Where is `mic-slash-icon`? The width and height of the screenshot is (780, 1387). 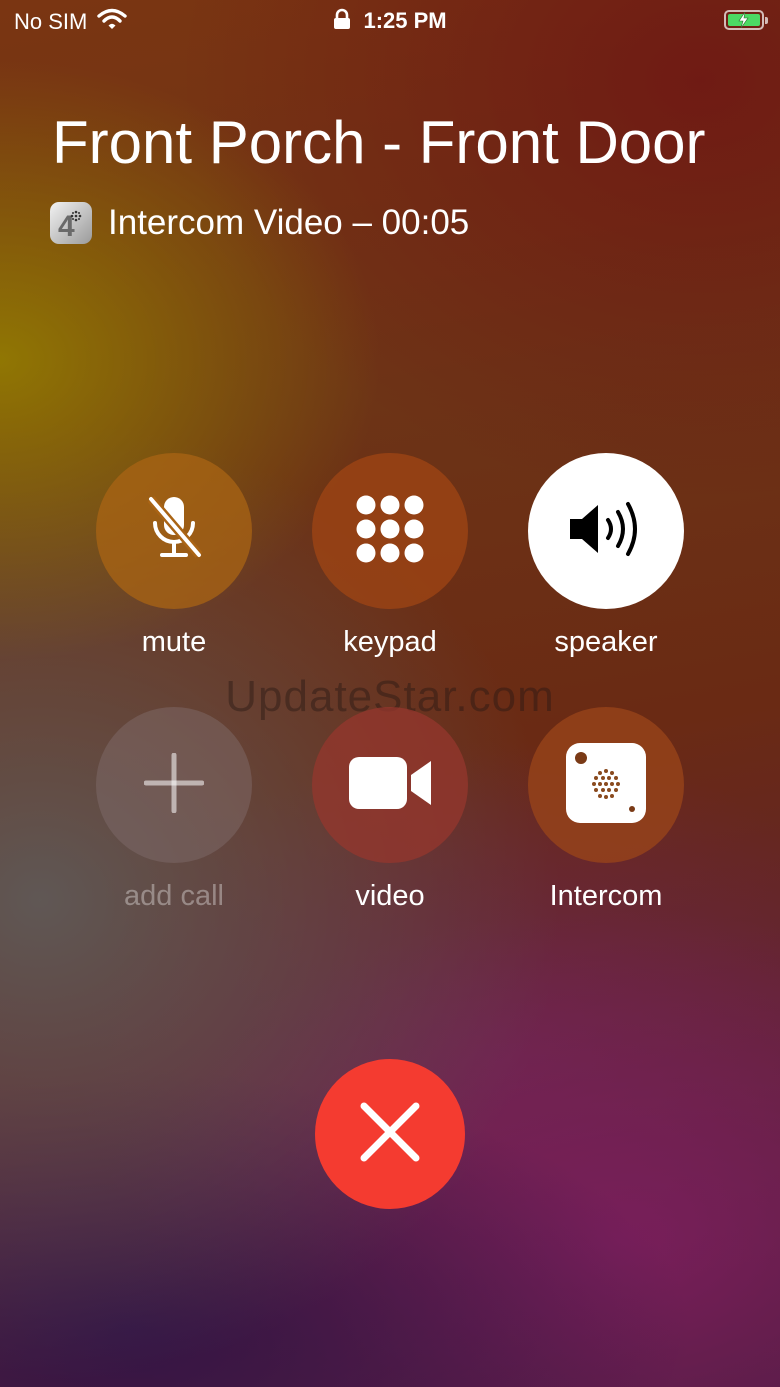 mic-slash-icon is located at coordinates (174, 531).